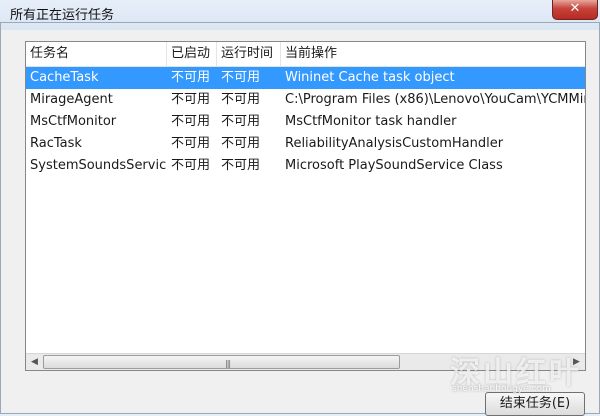 The image size is (600, 416). I want to click on task-name: CacheTask, so click(64, 77).